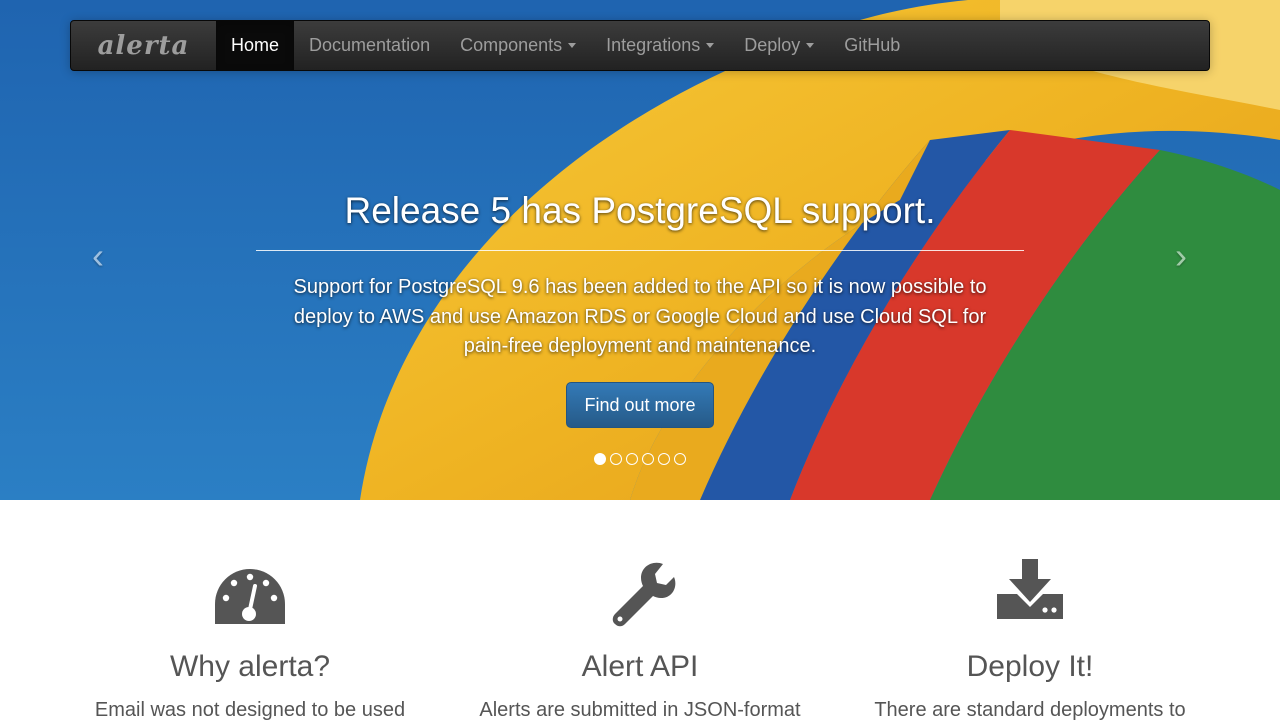 This screenshot has height=720, width=1280. What do you see at coordinates (653, 45) in the screenshot?
I see `nav-integrations-label: Integrations` at bounding box center [653, 45].